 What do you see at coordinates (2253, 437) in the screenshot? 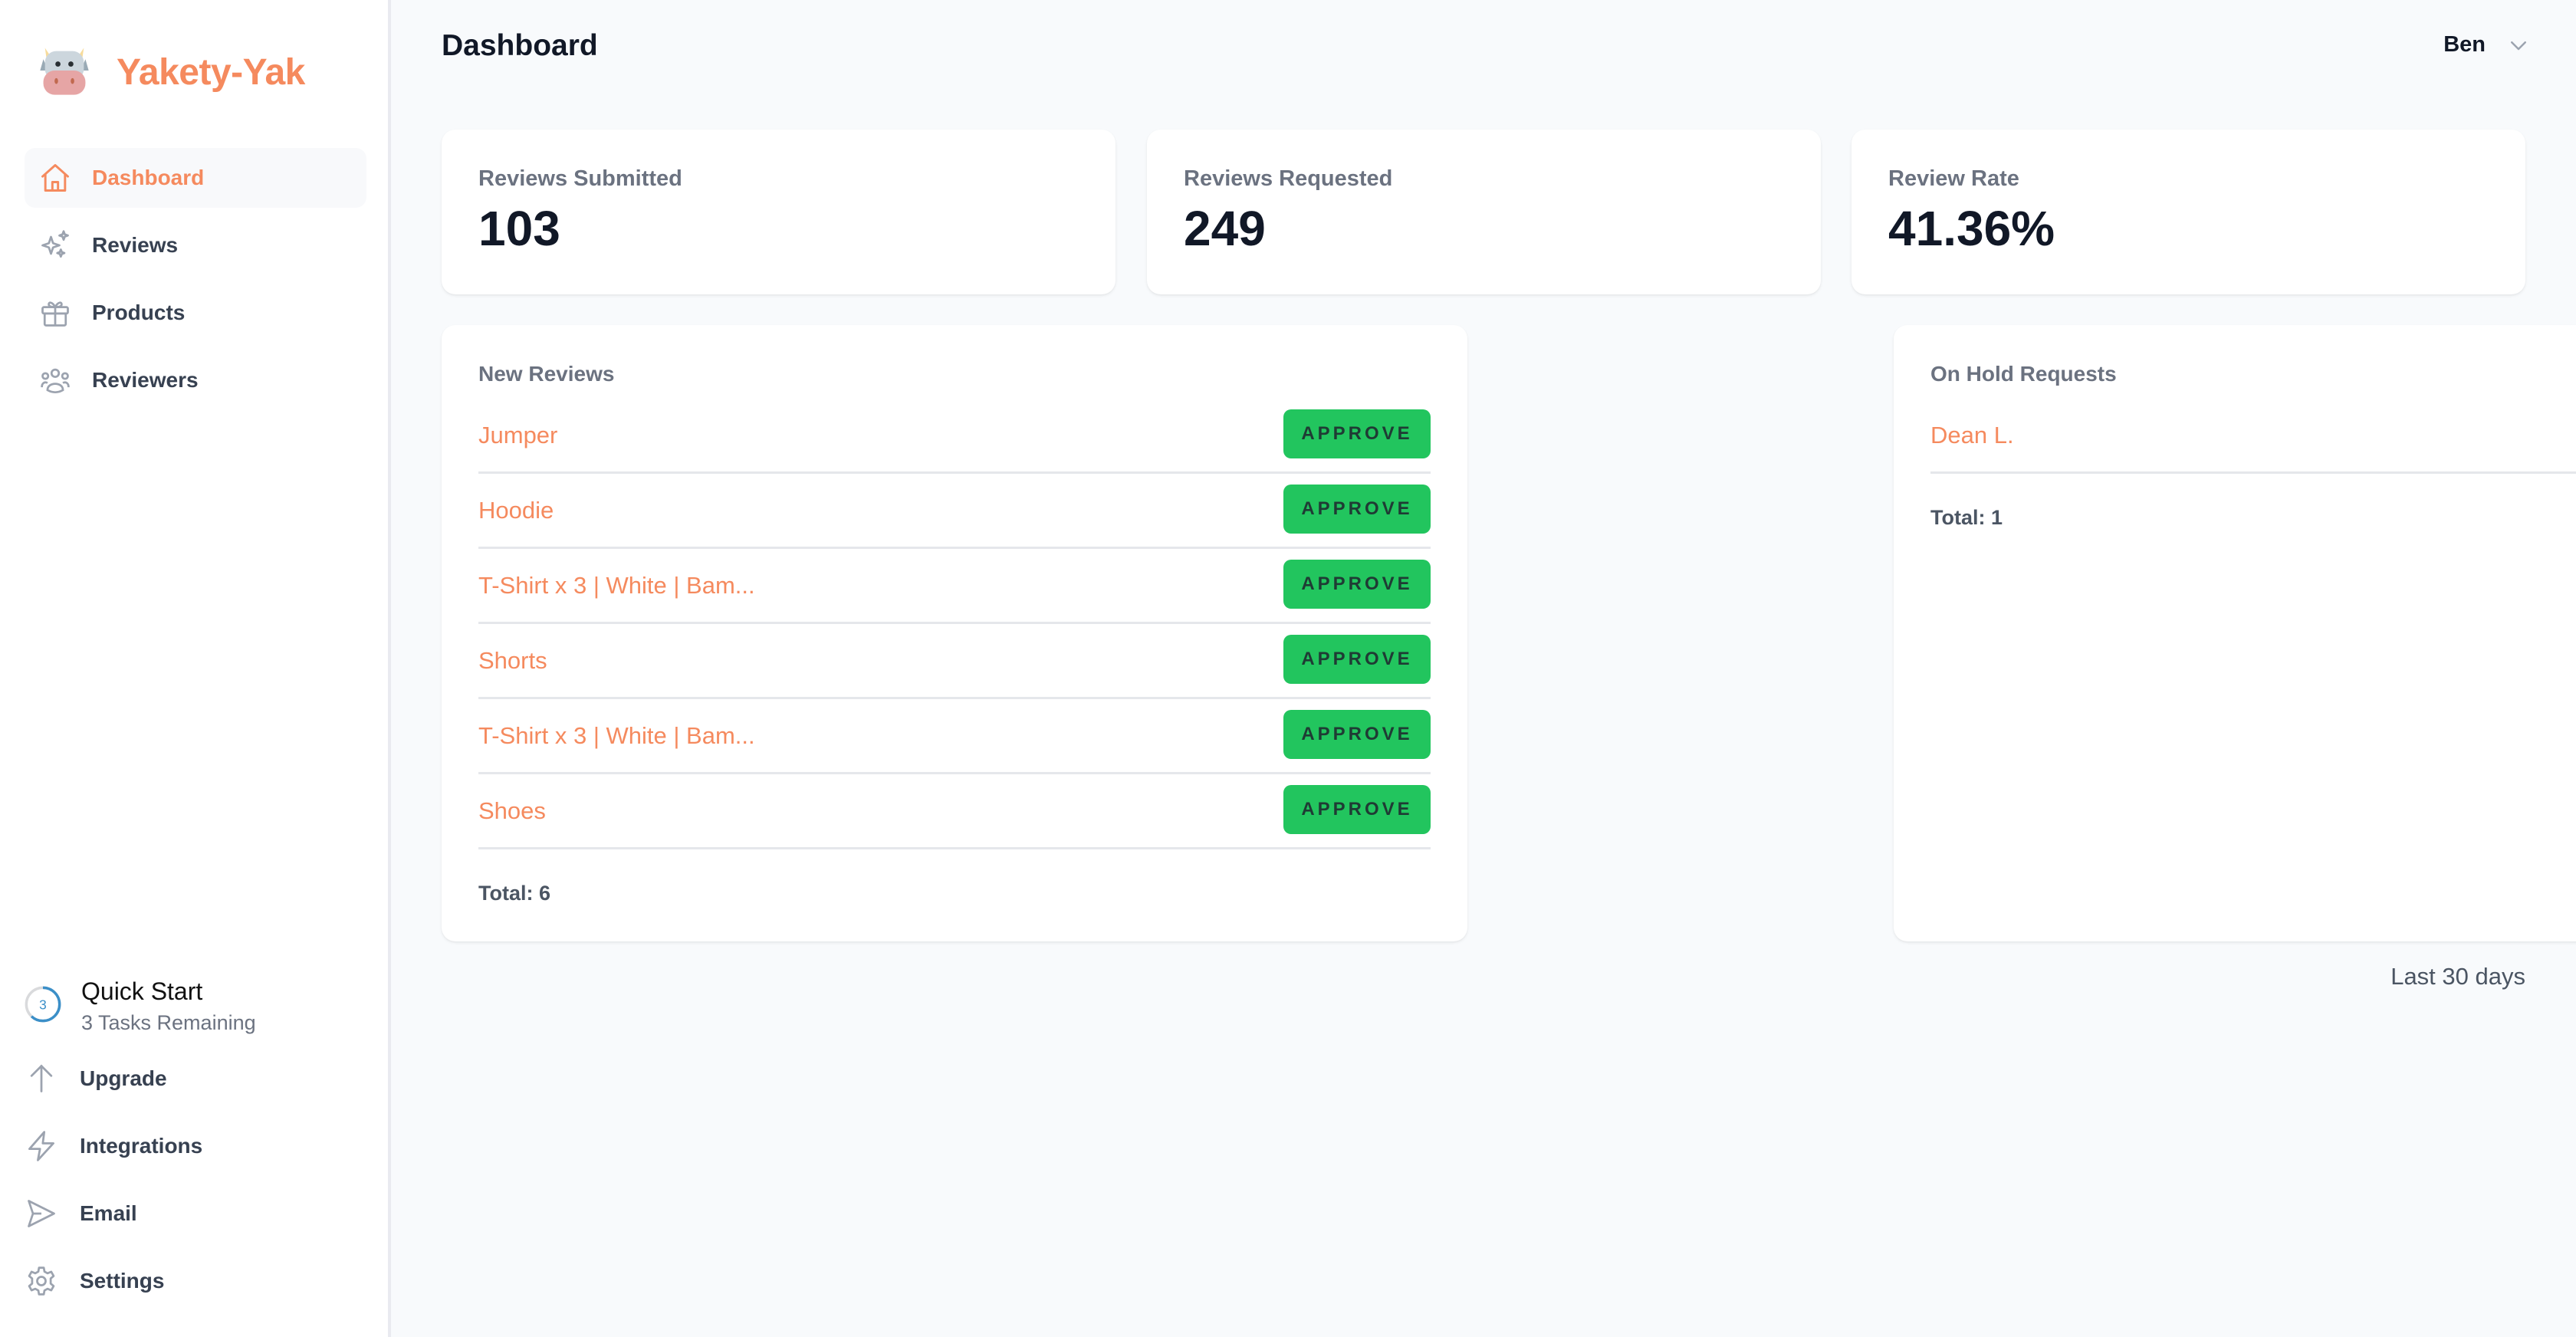
I see `list-item: Dean L. Send` at bounding box center [2253, 437].